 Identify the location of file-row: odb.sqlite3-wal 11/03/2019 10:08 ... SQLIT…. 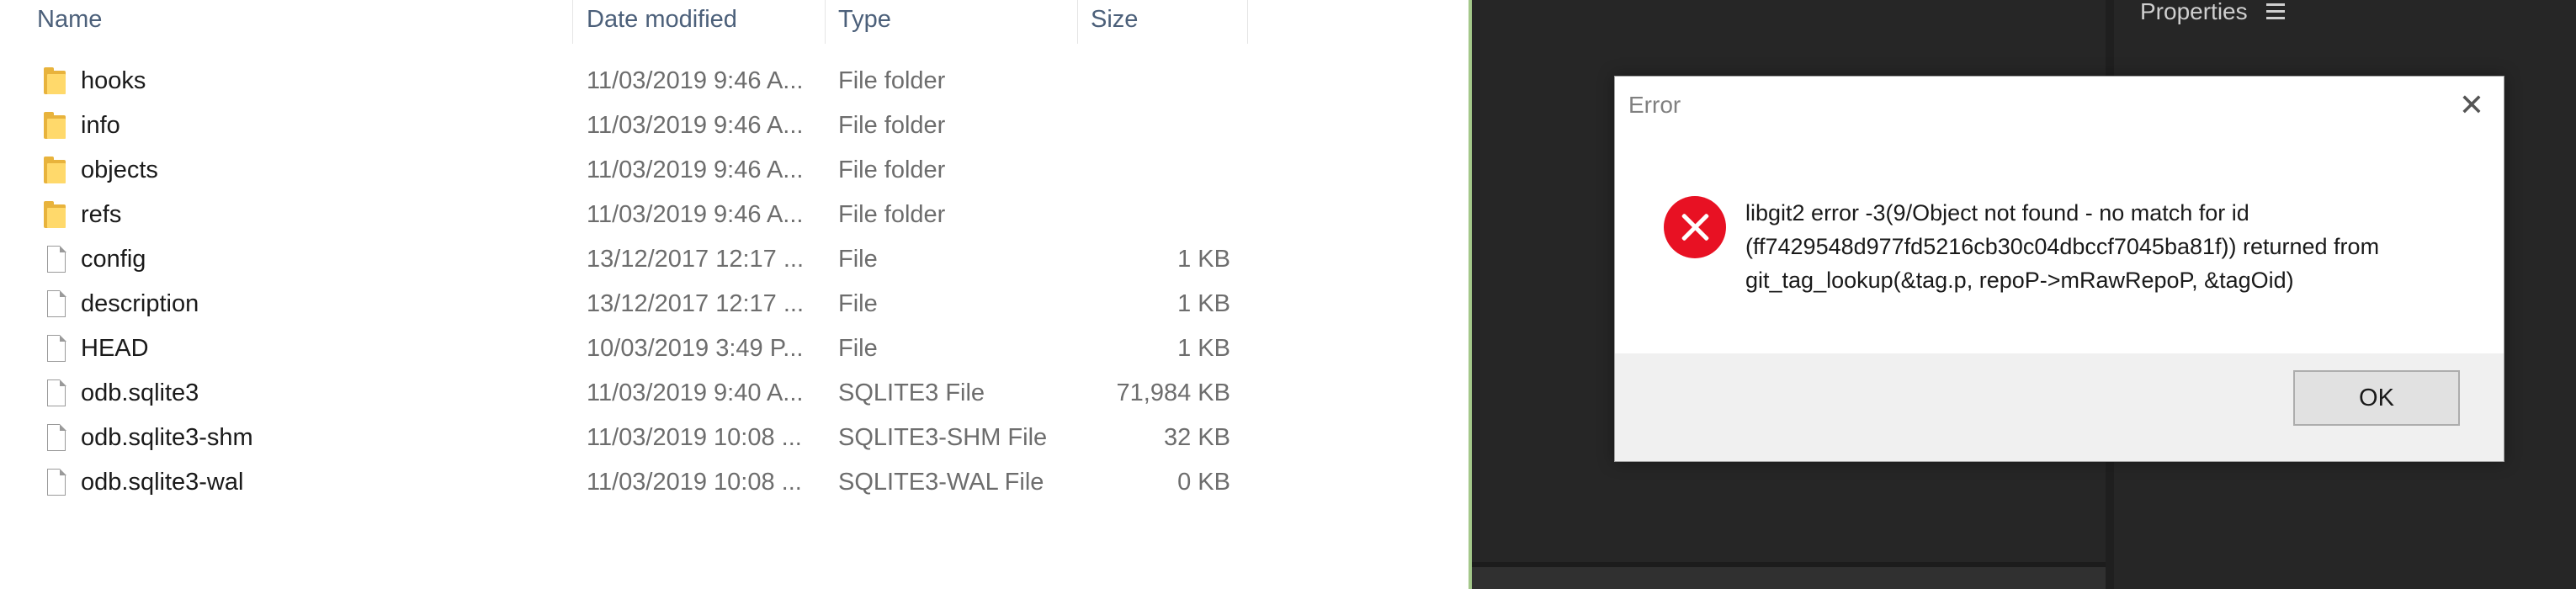
(627, 482).